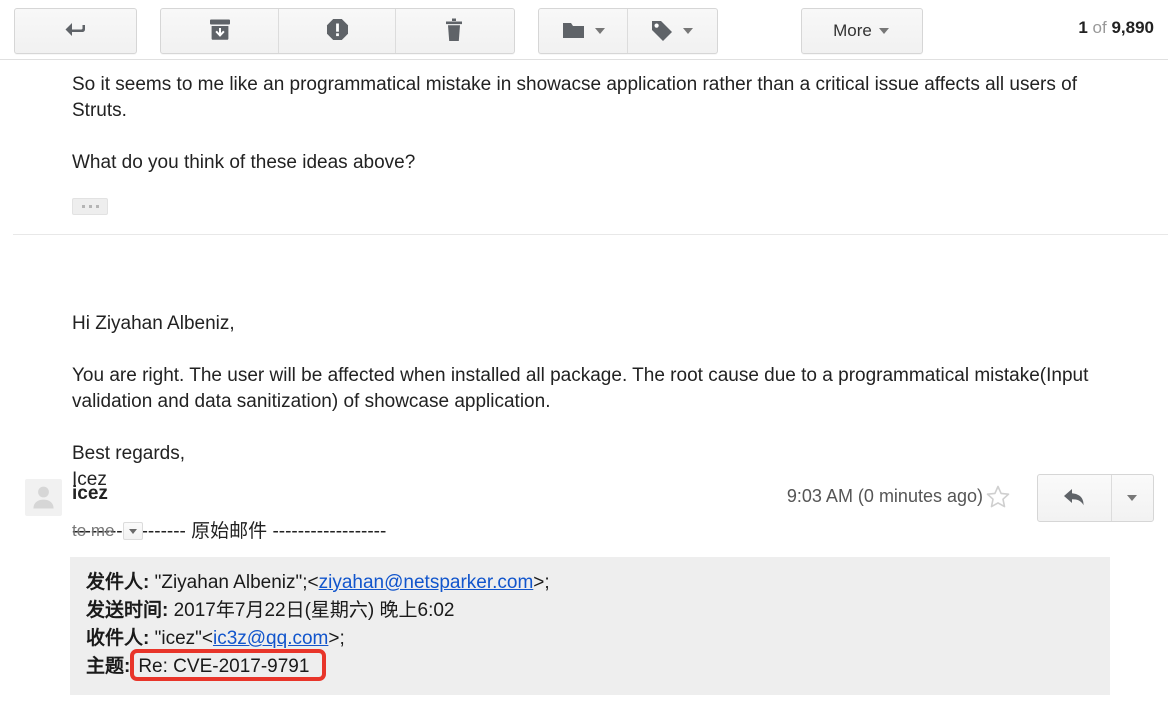 This screenshot has height=709, width=1168. What do you see at coordinates (43, 497) in the screenshot?
I see `avatar` at bounding box center [43, 497].